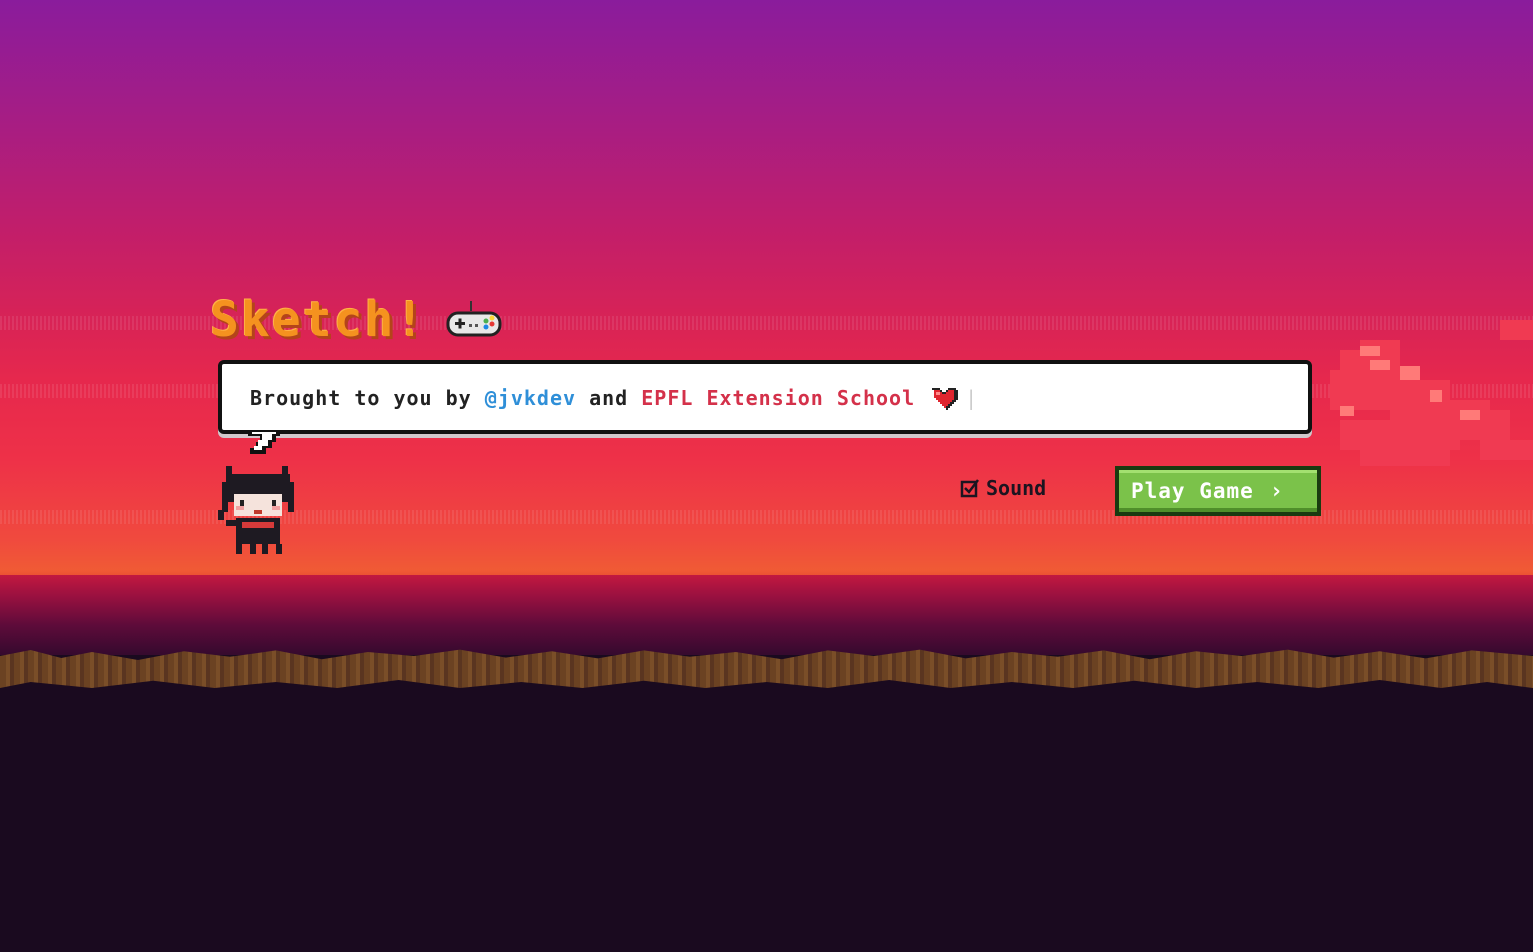 The width and height of the screenshot is (1533, 952). I want to click on play-game-button: Play Game ›, so click(1218, 491).